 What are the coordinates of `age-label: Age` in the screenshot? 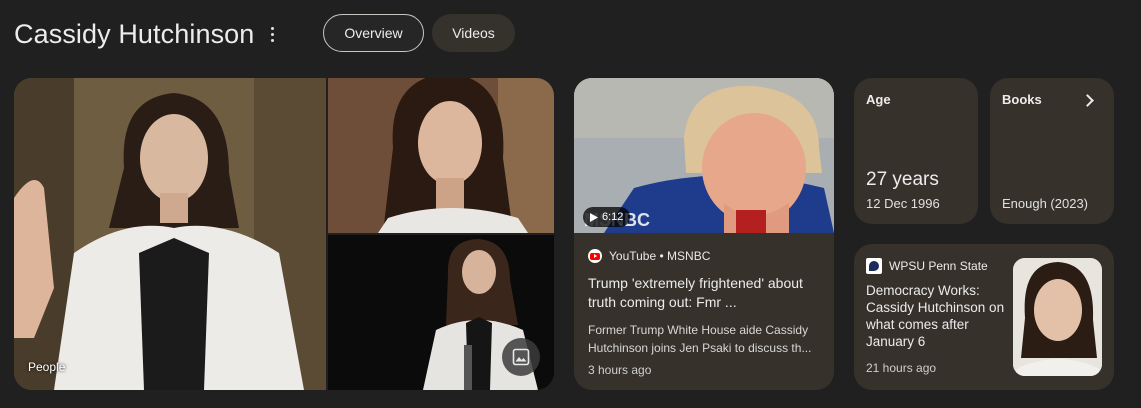 It's located at (878, 99).